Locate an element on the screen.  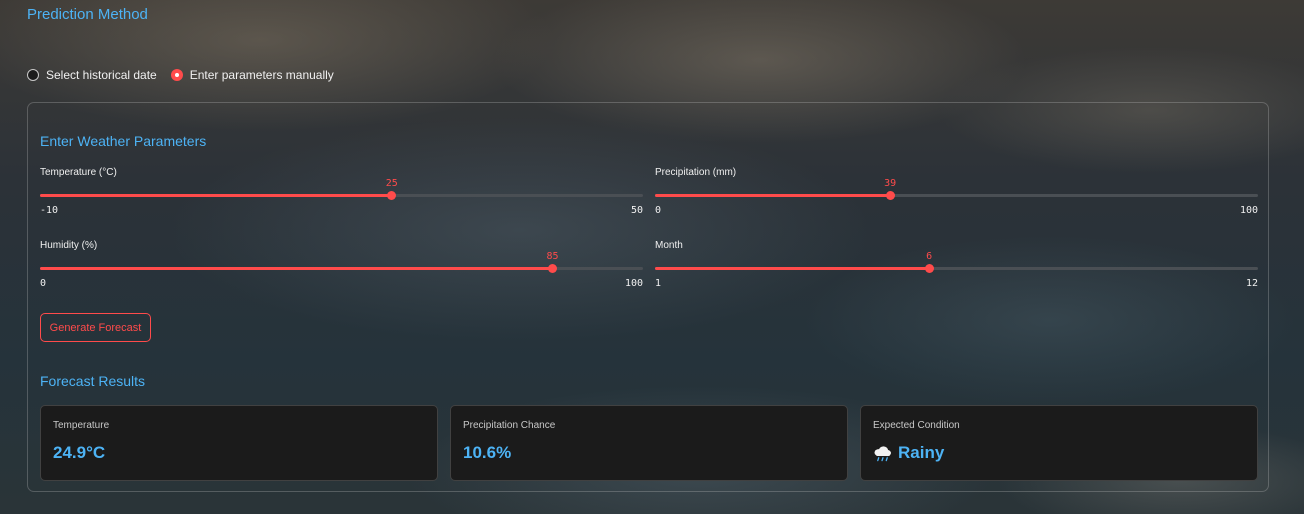
temperature-value: 24.9°C is located at coordinates (79, 452).